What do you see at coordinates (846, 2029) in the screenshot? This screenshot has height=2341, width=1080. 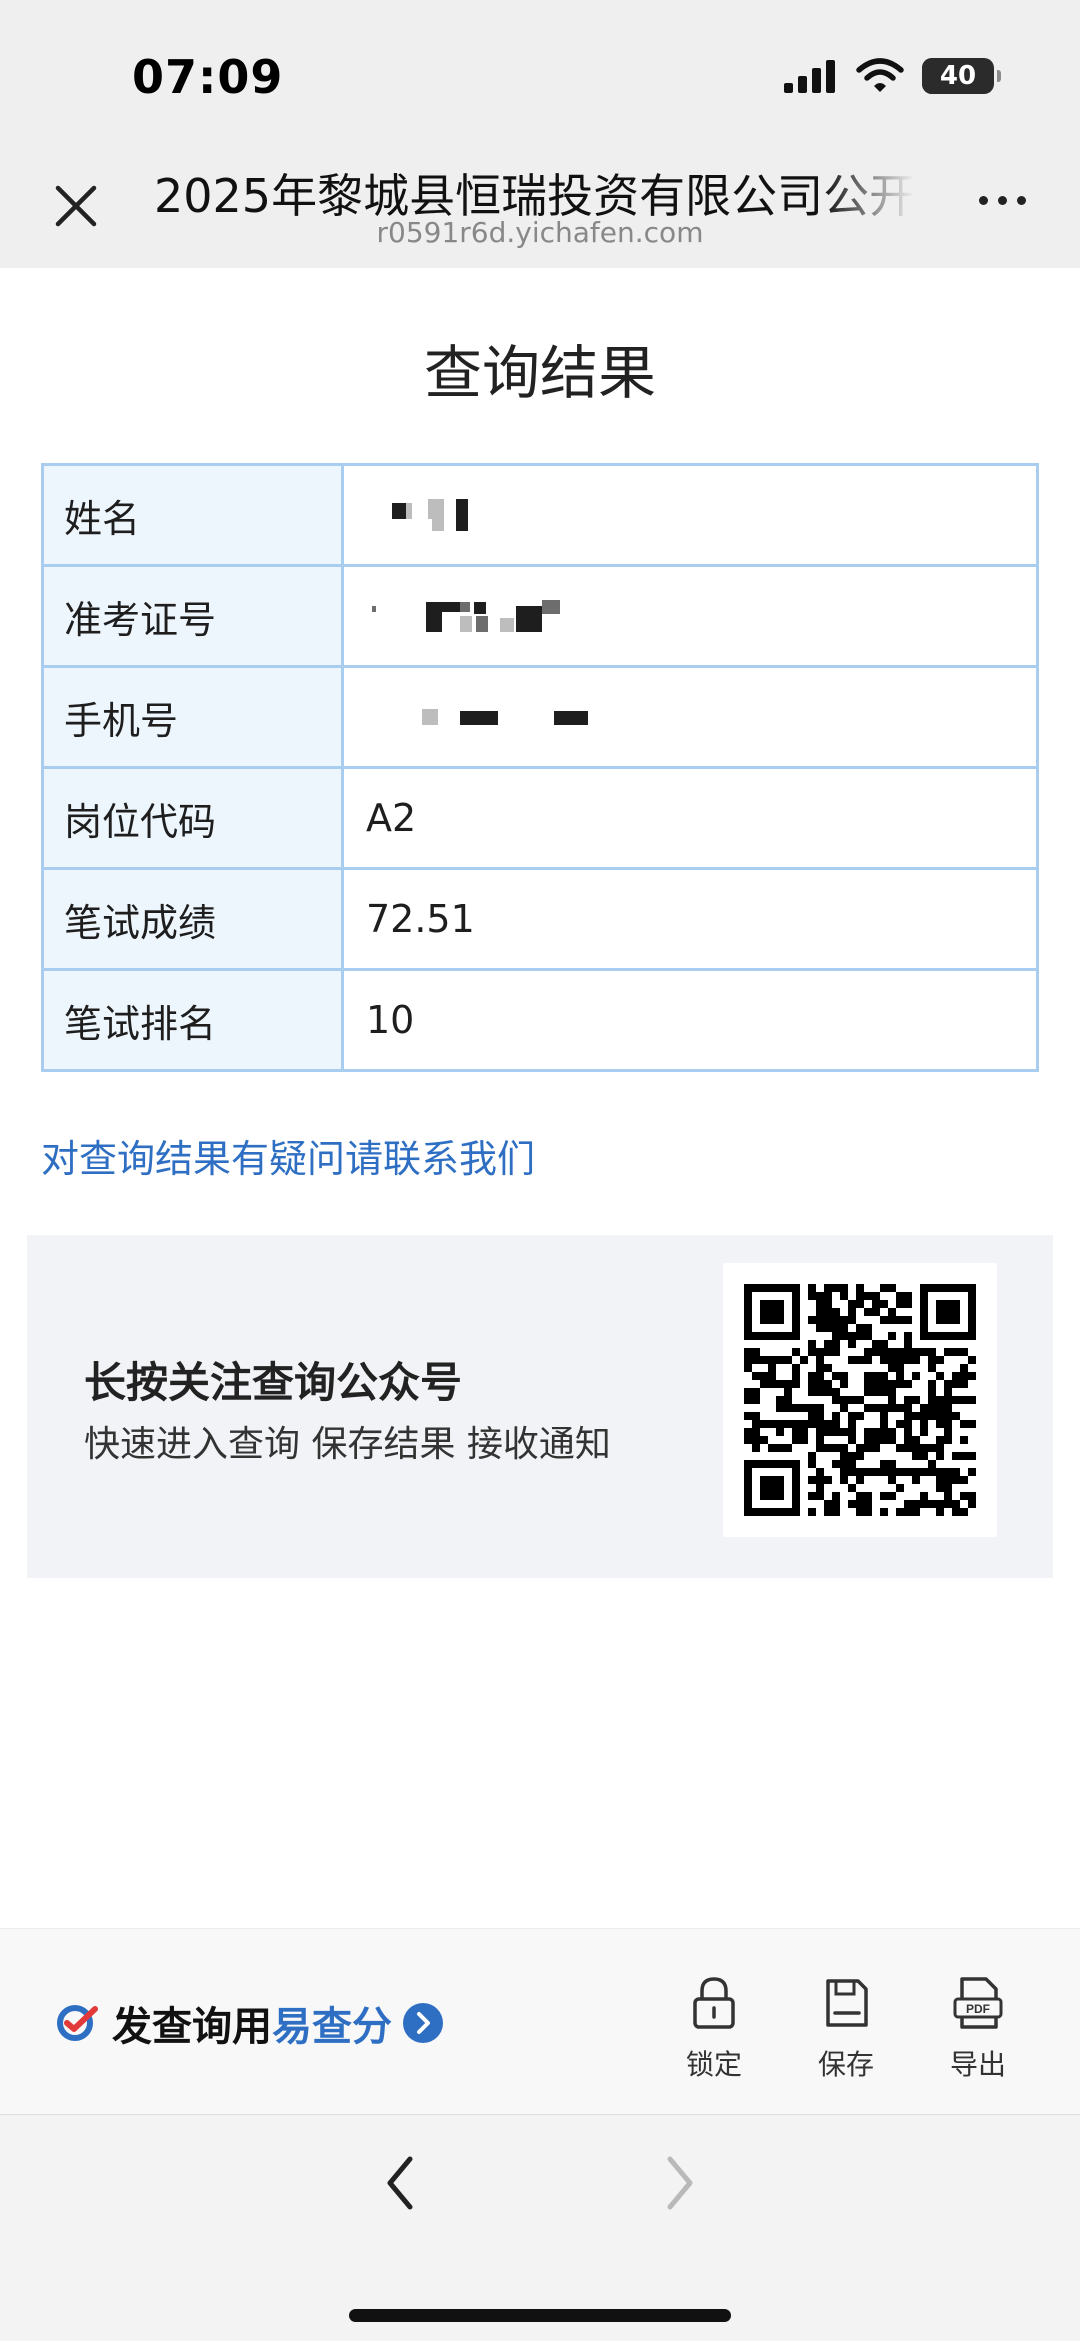 I see `save-button: 保存` at bounding box center [846, 2029].